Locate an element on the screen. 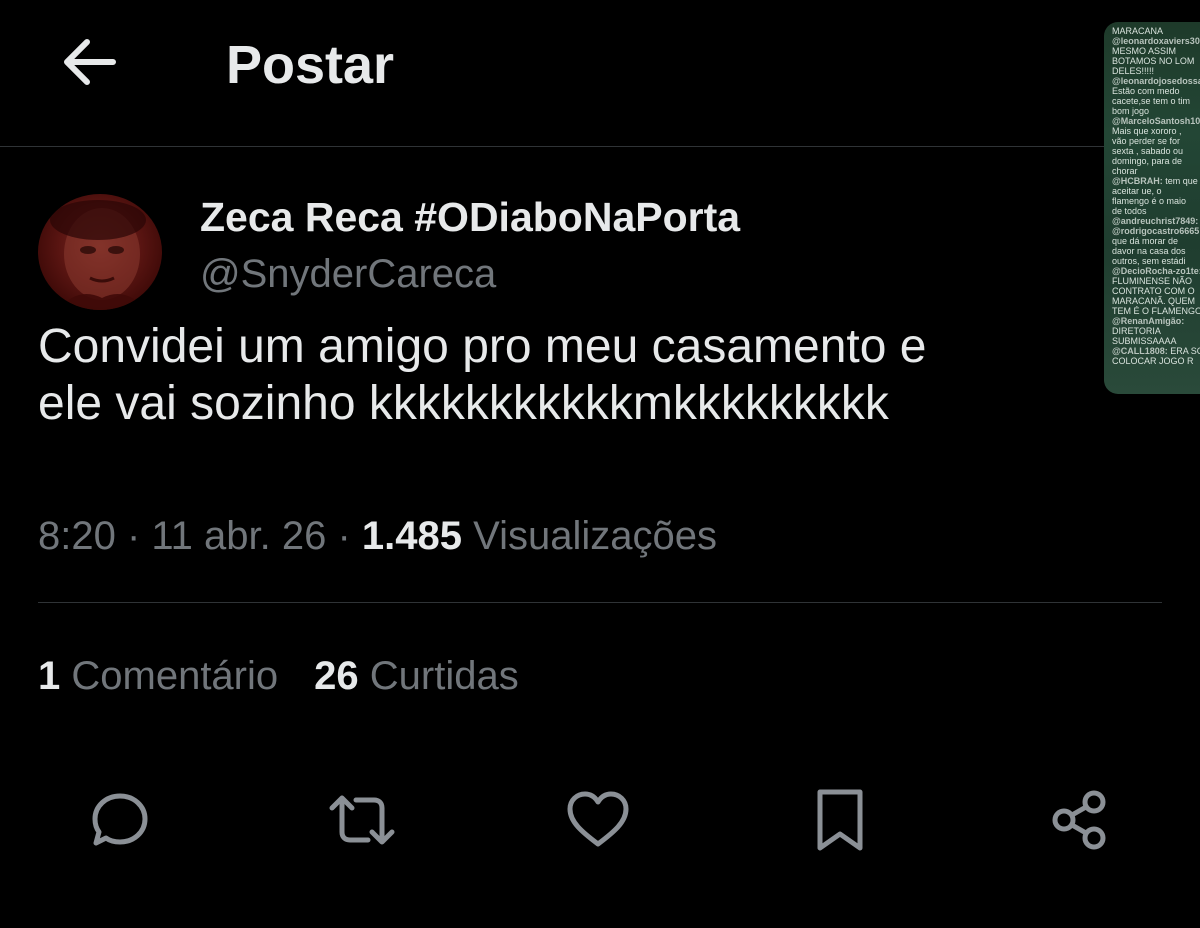 The height and width of the screenshot is (928, 1200). chat-text: de todos is located at coordinates (1129, 211).